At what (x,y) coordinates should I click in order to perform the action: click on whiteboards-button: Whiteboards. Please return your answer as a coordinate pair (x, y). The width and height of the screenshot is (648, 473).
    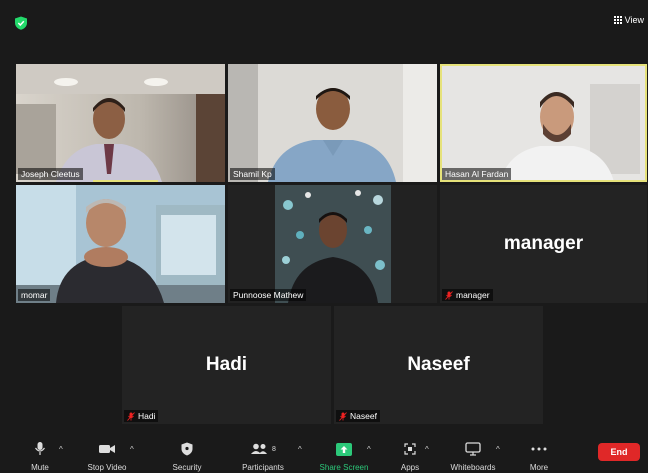
    Looking at the image, I should click on (473, 455).